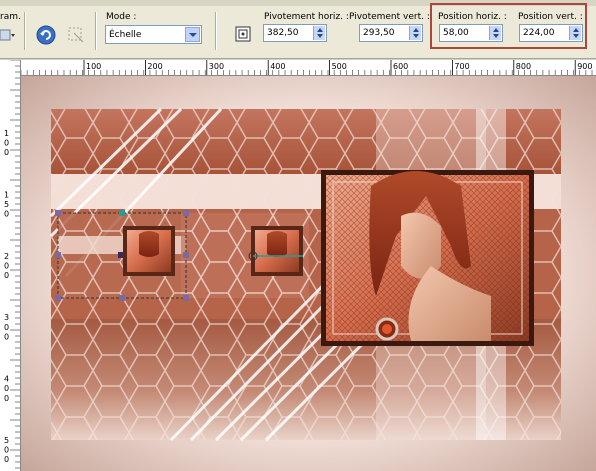 This screenshot has width=596, height=471. Describe the element at coordinates (125, 35) in the screenshot. I see `mode-value: Échelle` at that location.